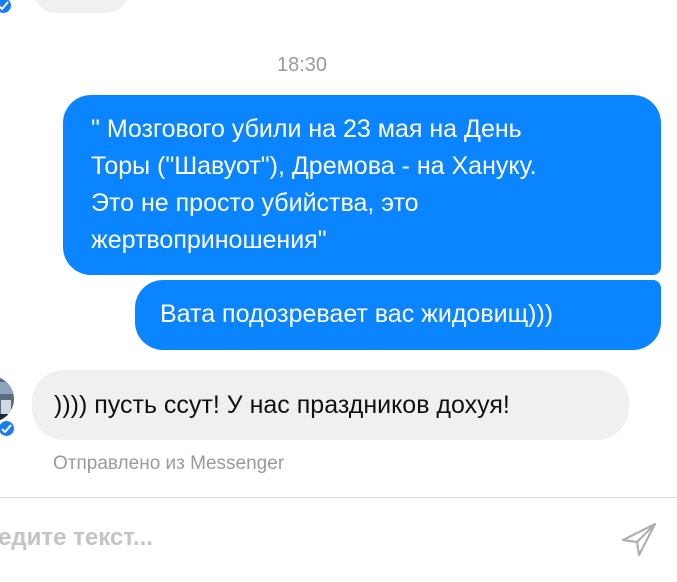  What do you see at coordinates (338, 497) in the screenshot?
I see `composer-divider` at bounding box center [338, 497].